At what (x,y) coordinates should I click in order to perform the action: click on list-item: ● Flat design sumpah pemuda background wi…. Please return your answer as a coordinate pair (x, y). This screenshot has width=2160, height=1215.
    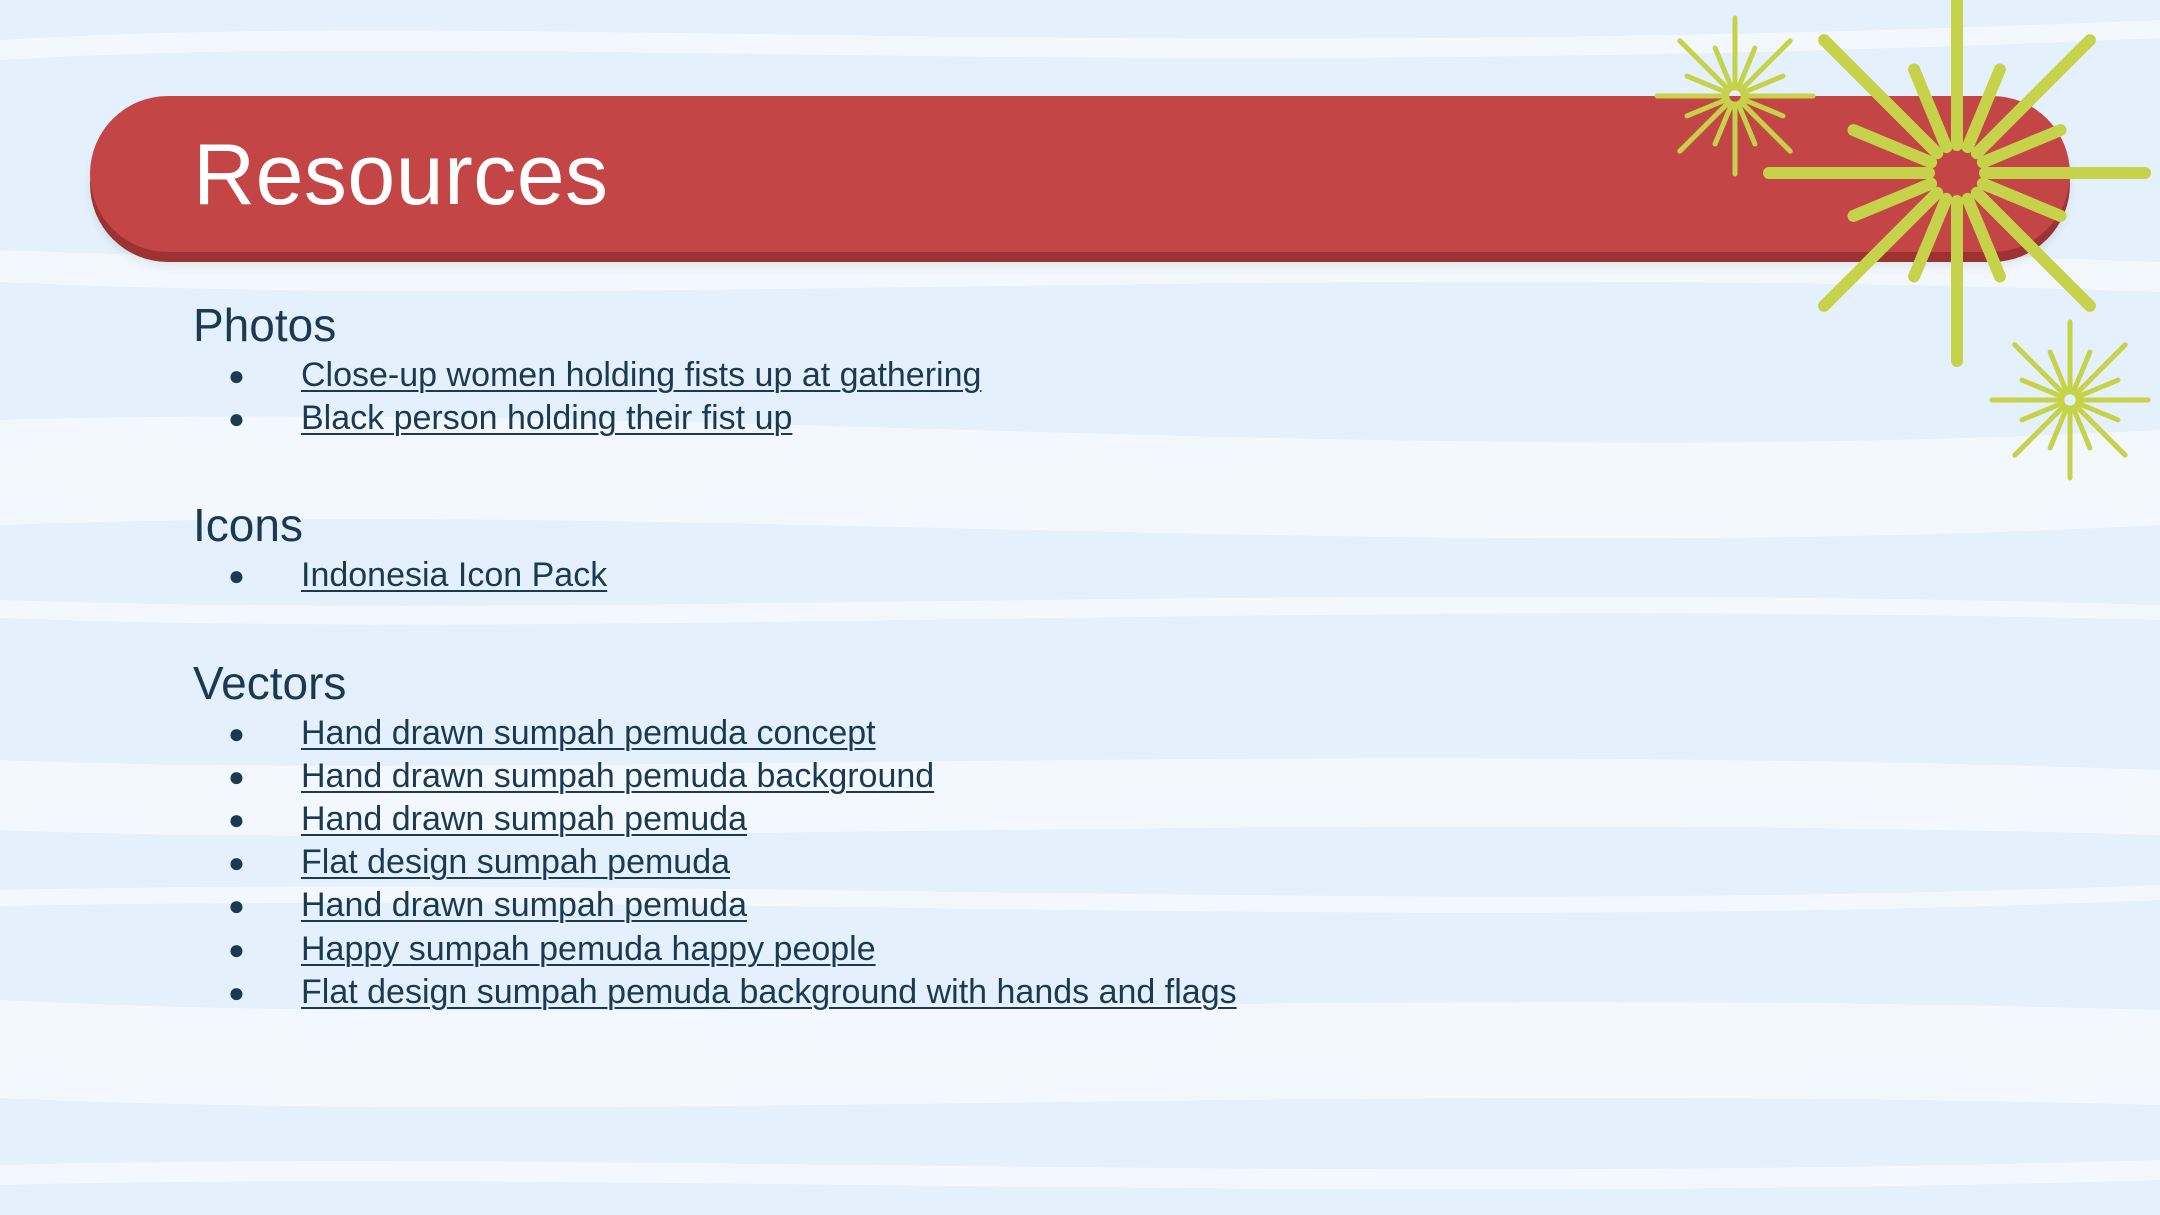
    Looking at the image, I should click on (715, 992).